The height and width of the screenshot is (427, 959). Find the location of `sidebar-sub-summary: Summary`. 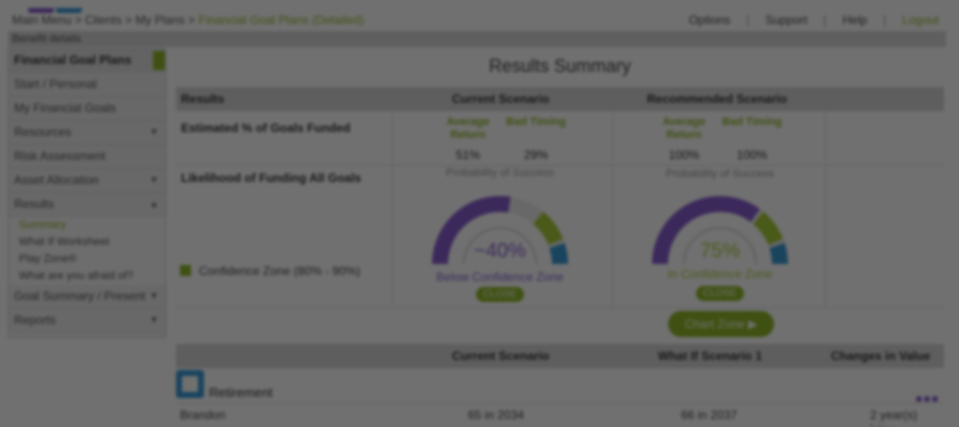

sidebar-sub-summary: Summary is located at coordinates (87, 225).